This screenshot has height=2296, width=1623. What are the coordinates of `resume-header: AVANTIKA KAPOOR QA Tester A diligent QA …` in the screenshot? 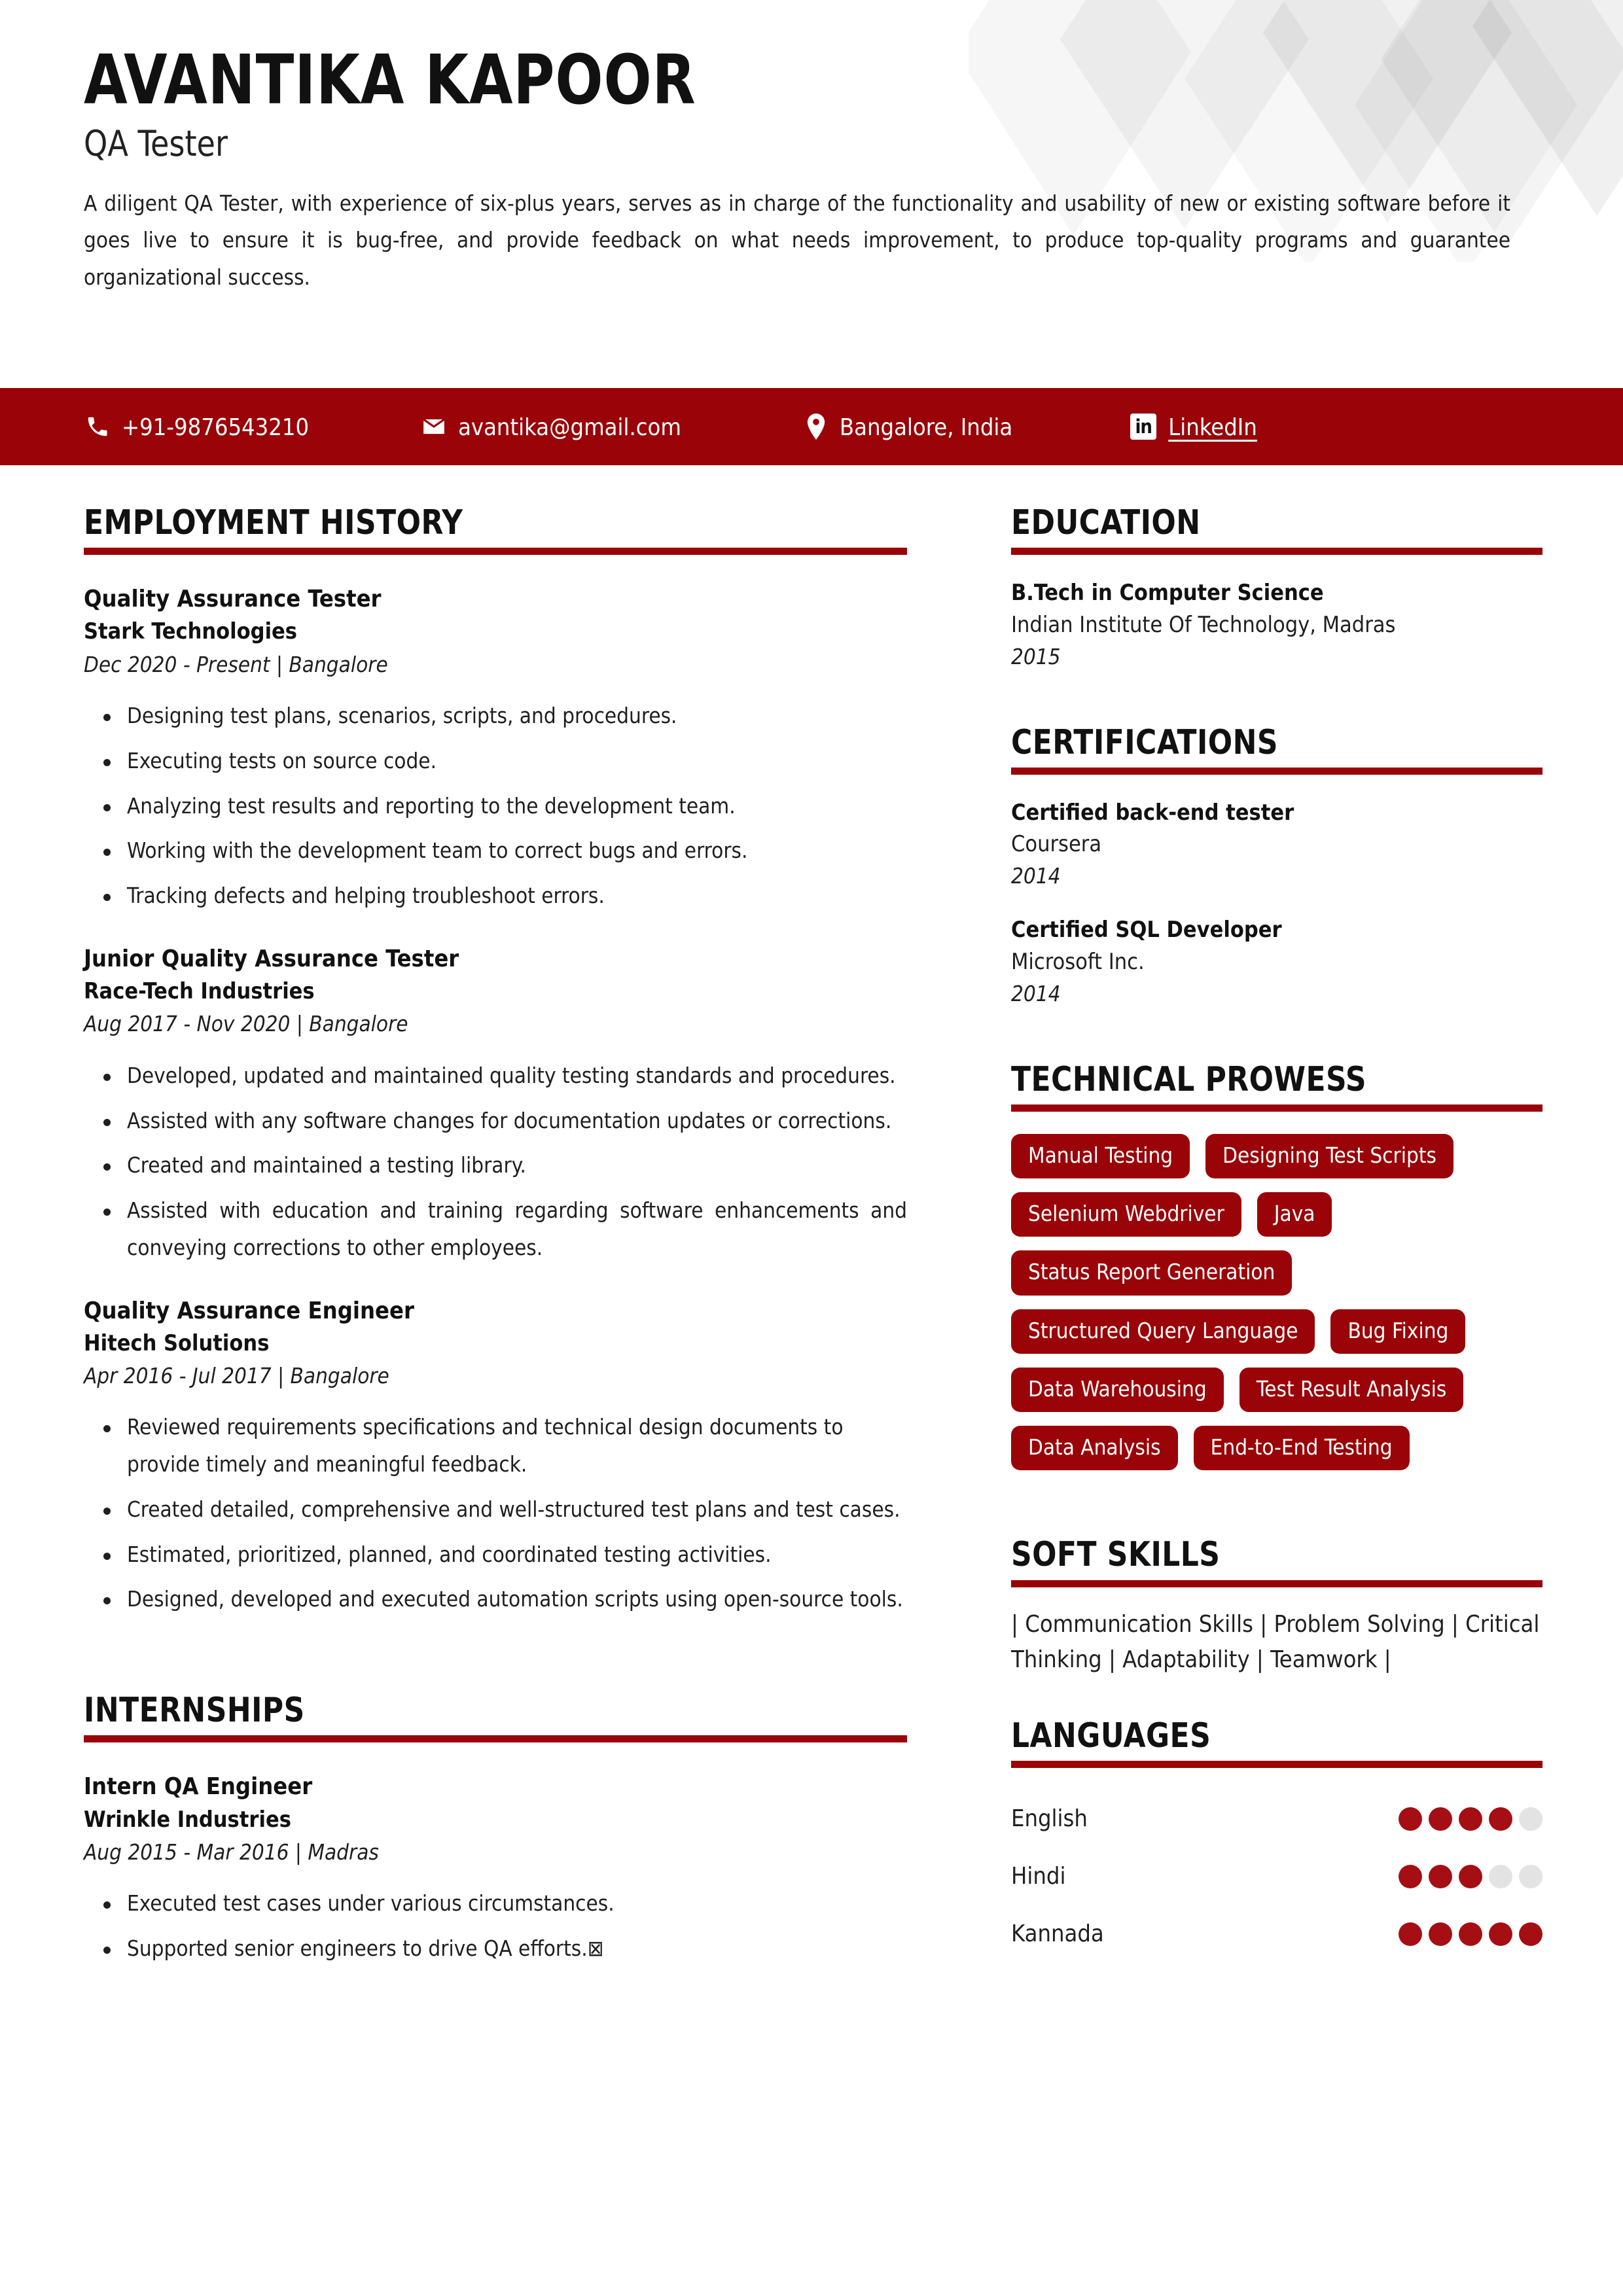 It's located at (801, 171).